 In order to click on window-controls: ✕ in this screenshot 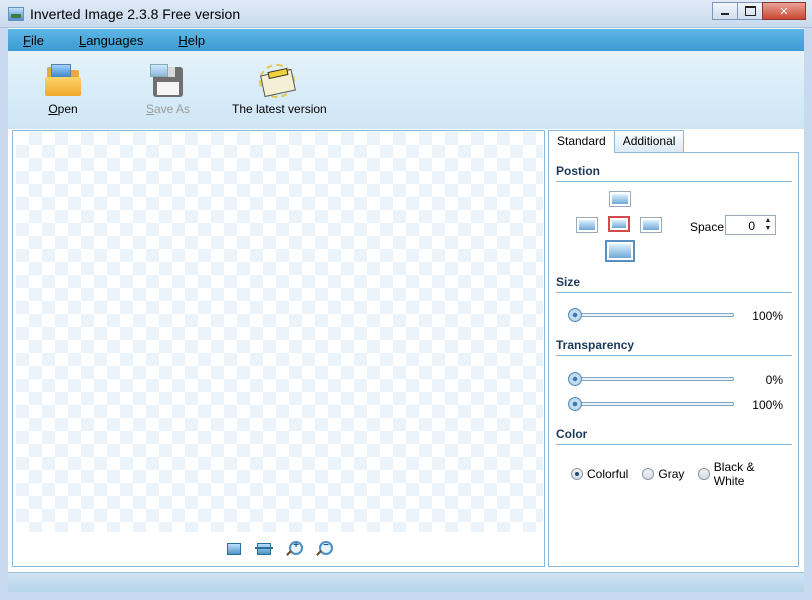, I will do `click(759, 11)`.